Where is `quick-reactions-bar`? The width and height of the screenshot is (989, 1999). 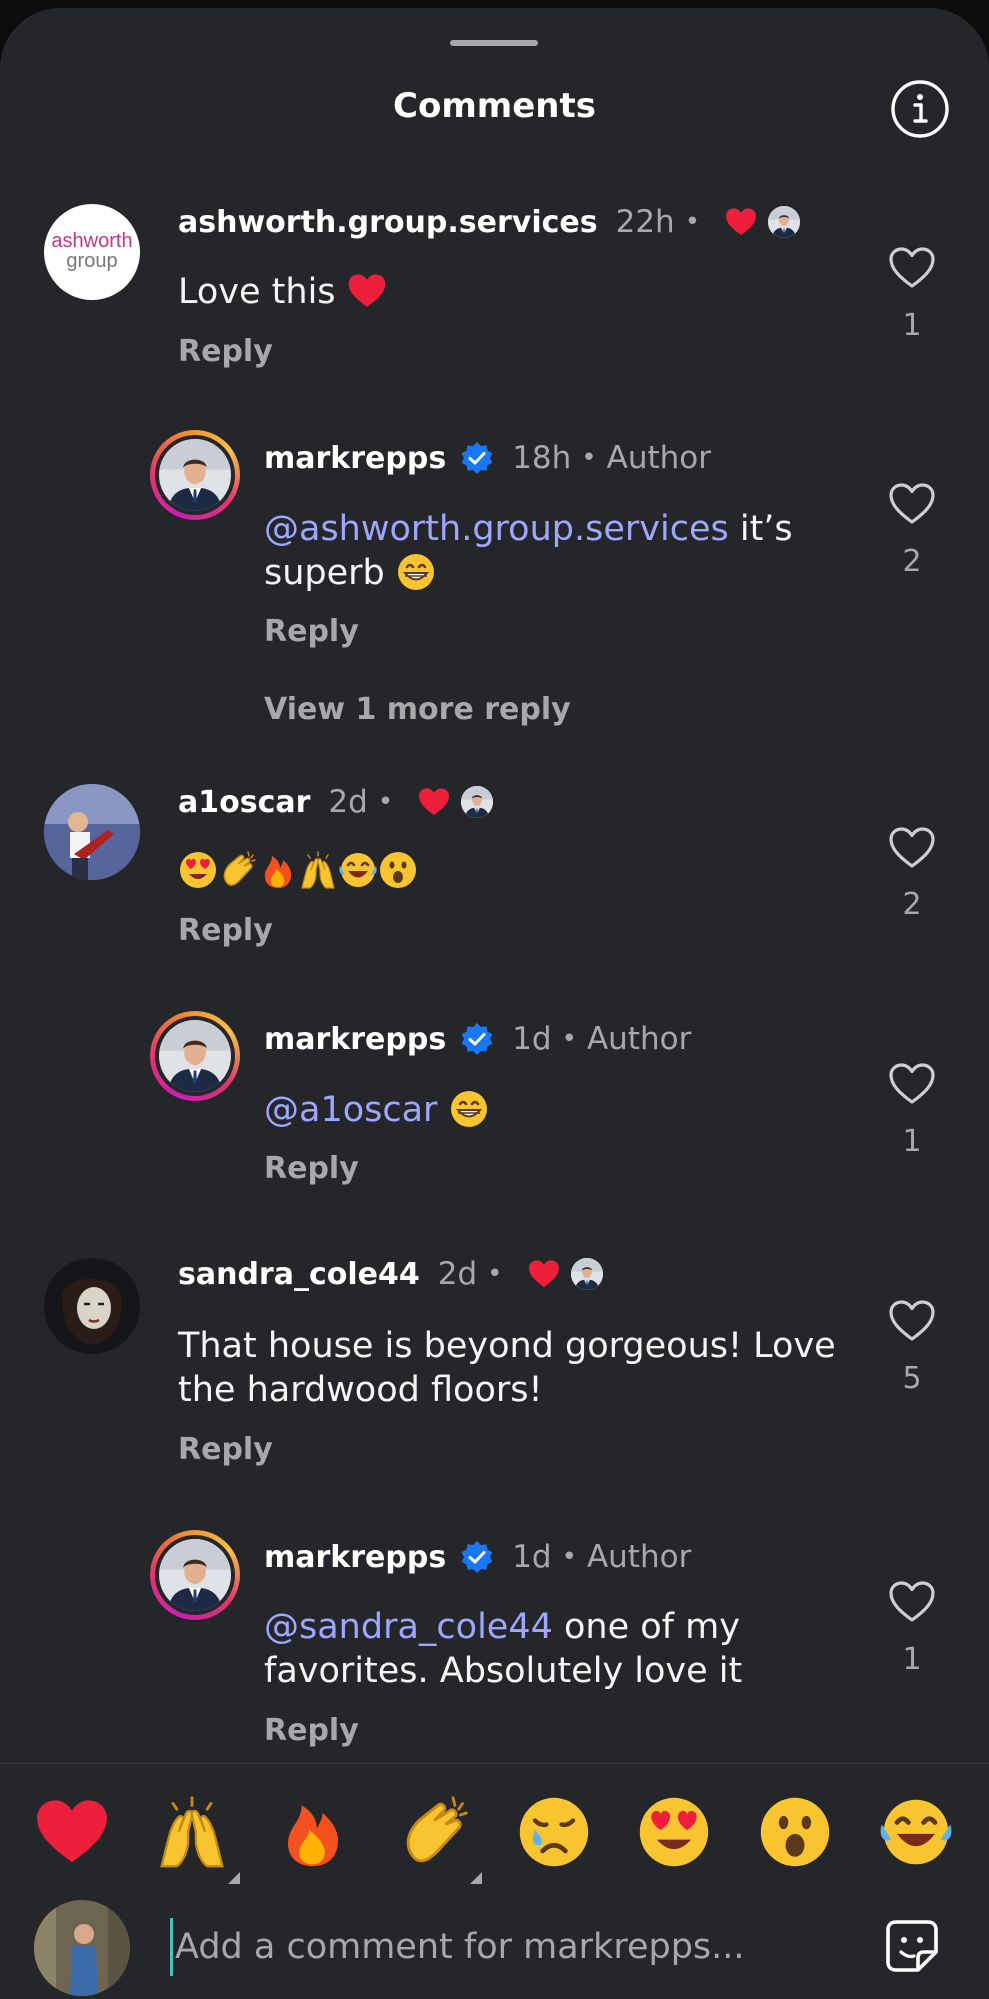
quick-reactions-bar is located at coordinates (494, 1826).